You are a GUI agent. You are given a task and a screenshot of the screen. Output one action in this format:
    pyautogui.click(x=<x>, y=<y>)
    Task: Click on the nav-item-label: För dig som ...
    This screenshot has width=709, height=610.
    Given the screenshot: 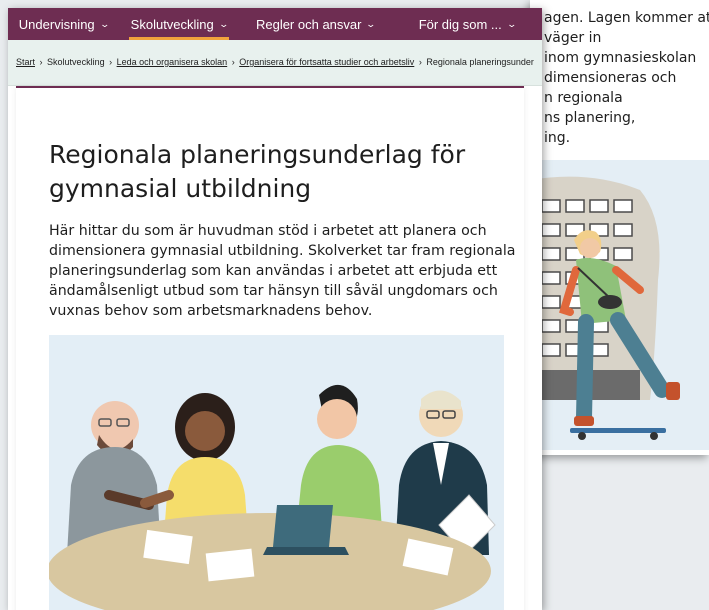 What is the action you would take?
    pyautogui.click(x=460, y=24)
    